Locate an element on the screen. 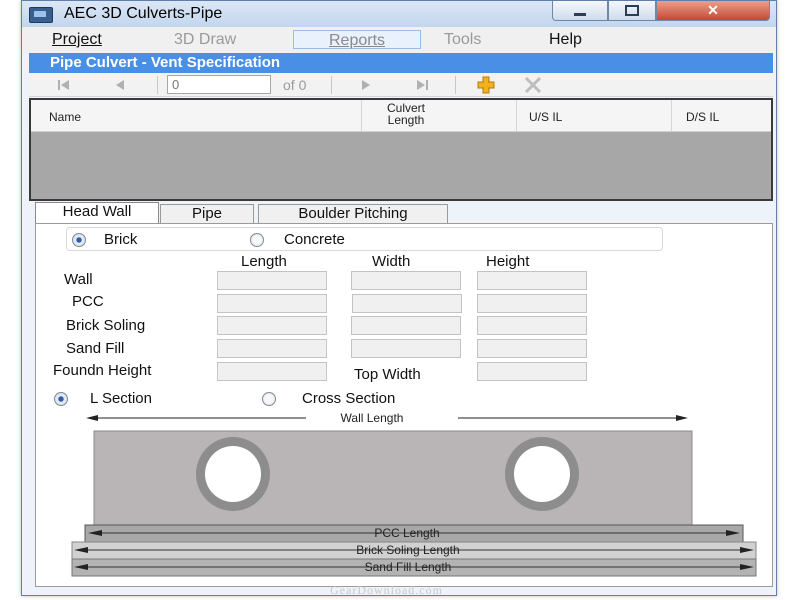 The height and width of the screenshot is (600, 800). window-title: AEC 3D Culverts-Pipe is located at coordinates (143, 13).